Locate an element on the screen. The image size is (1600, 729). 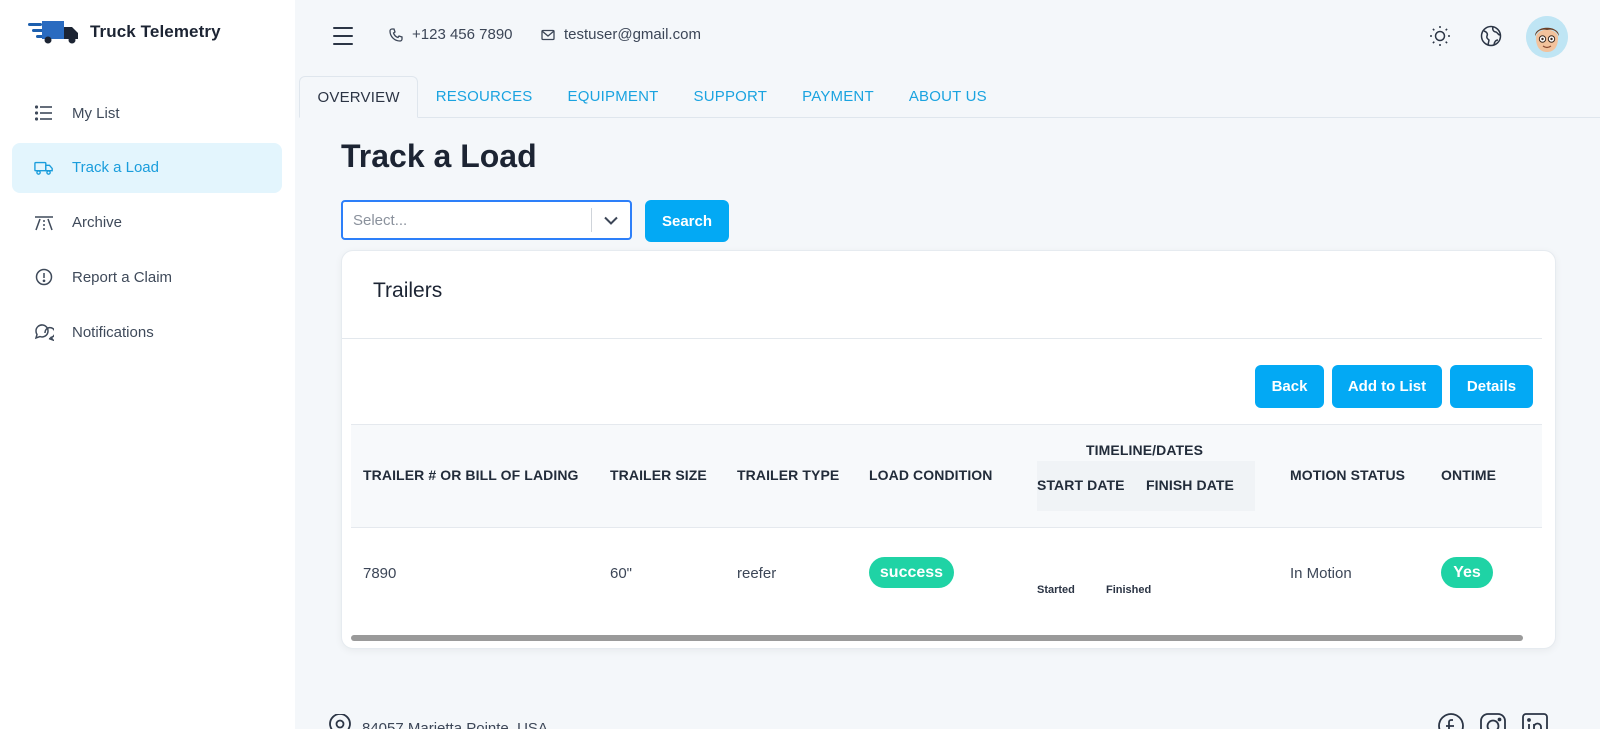
tab-equipment: EQUIPMENT is located at coordinates (613, 96).